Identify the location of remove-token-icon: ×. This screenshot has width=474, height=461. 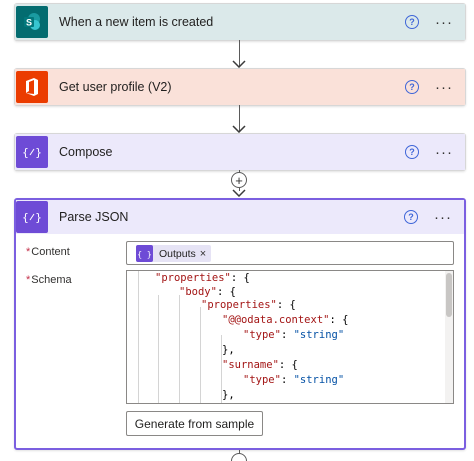
(203, 254).